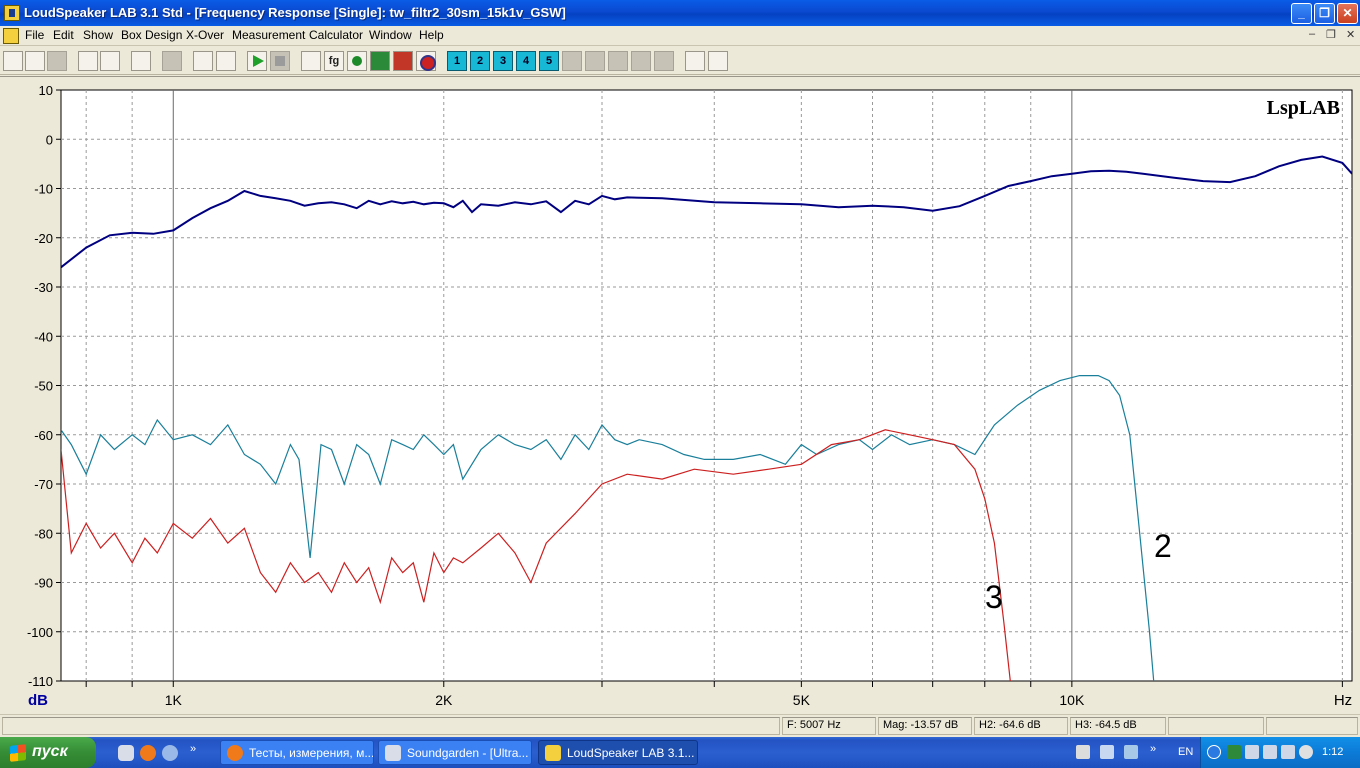  Describe the element at coordinates (38, 700) in the screenshot. I see `y-unit-label: dB` at that location.